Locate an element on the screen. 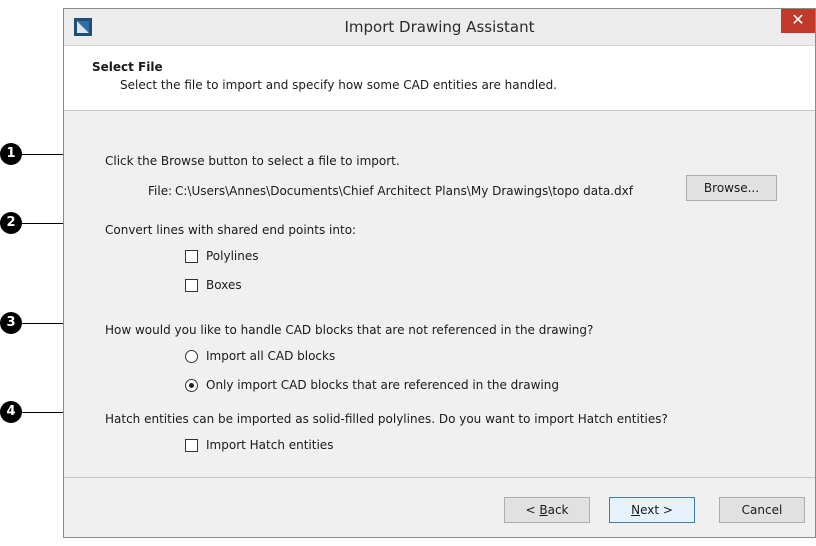 The image size is (816, 546). back-prefix: < is located at coordinates (532, 510).